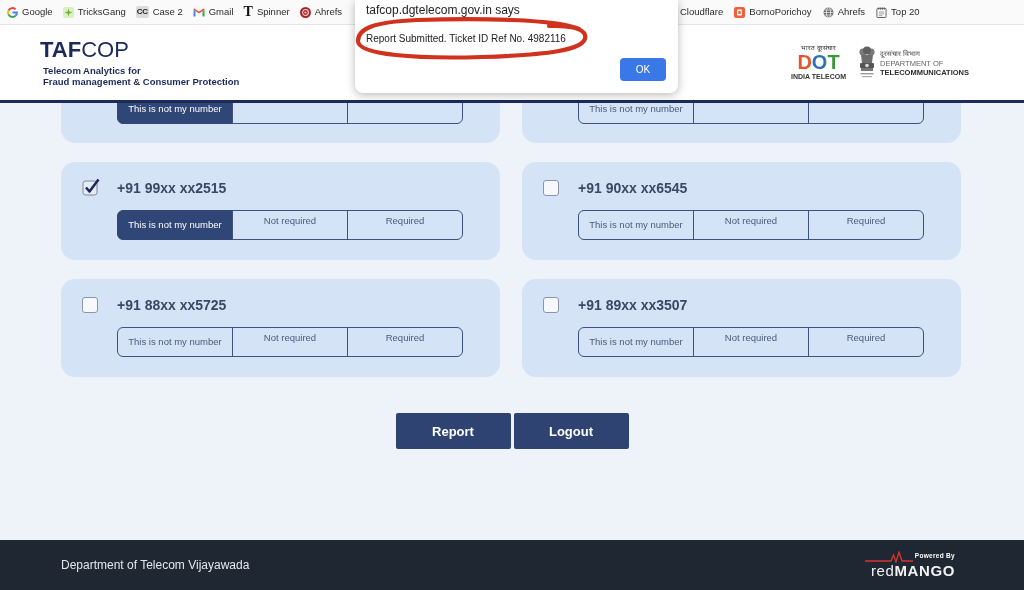 This screenshot has height=590, width=1024. I want to click on report-button: Report, so click(453, 431).